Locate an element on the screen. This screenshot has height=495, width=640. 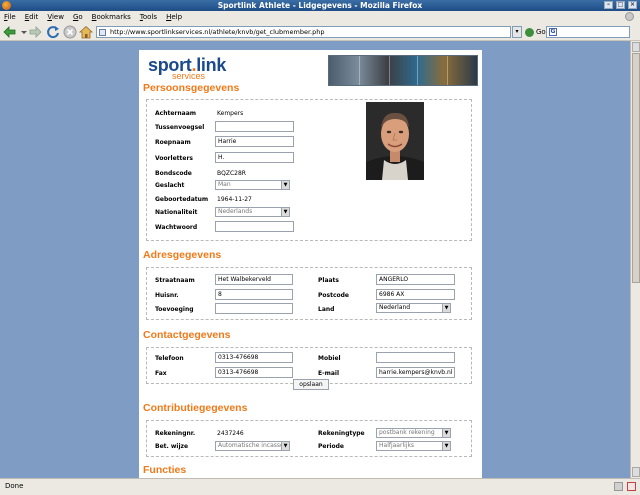
fax-label: Fax is located at coordinates (161, 373).